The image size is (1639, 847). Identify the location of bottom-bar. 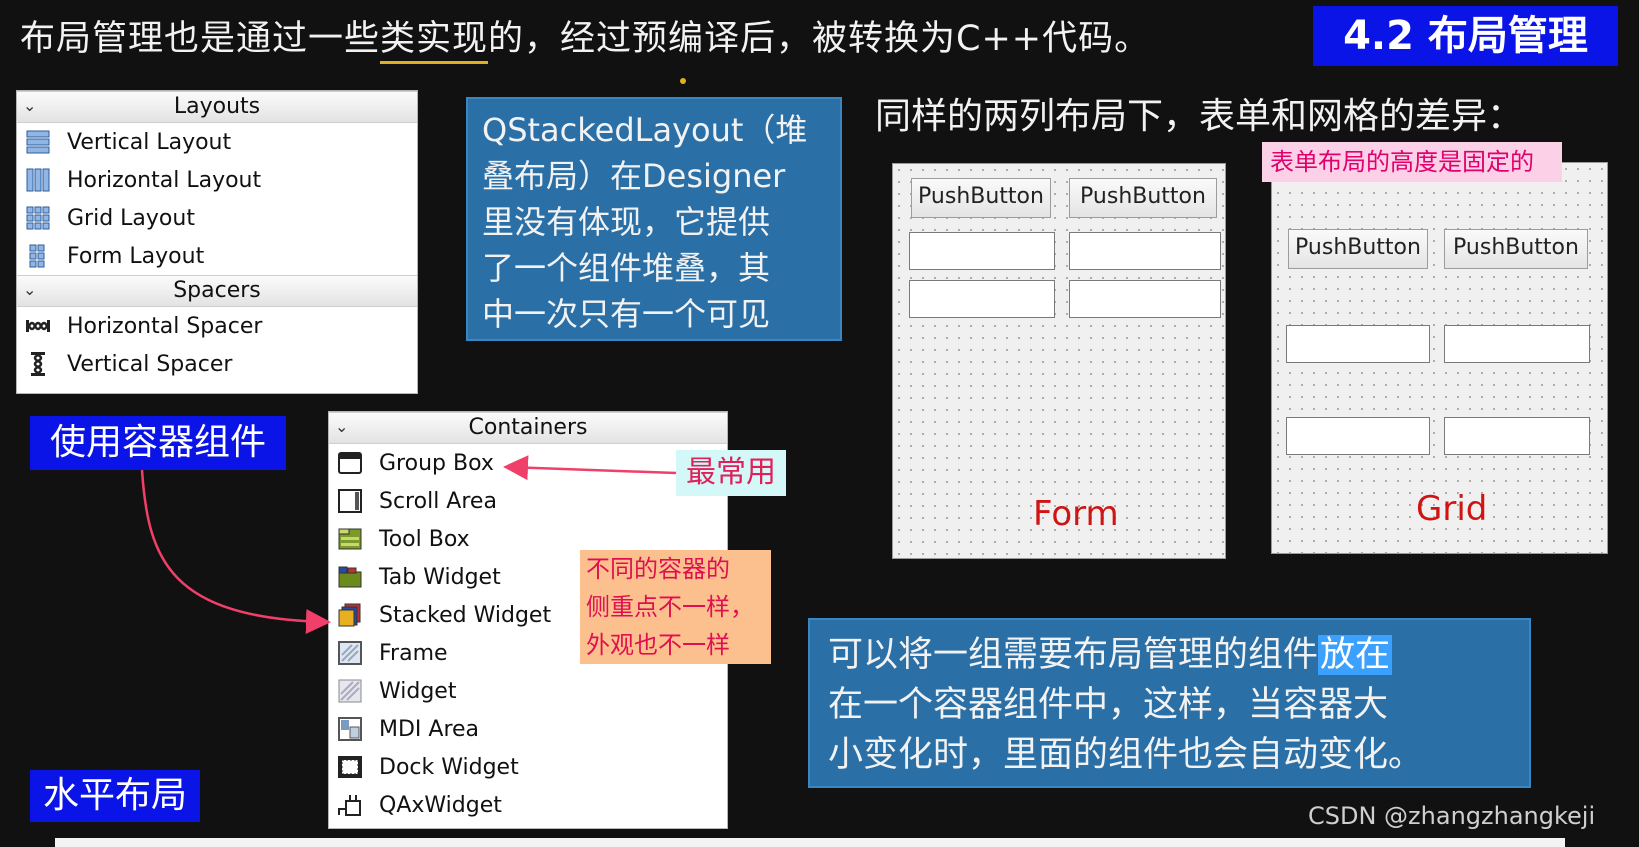
(810, 842).